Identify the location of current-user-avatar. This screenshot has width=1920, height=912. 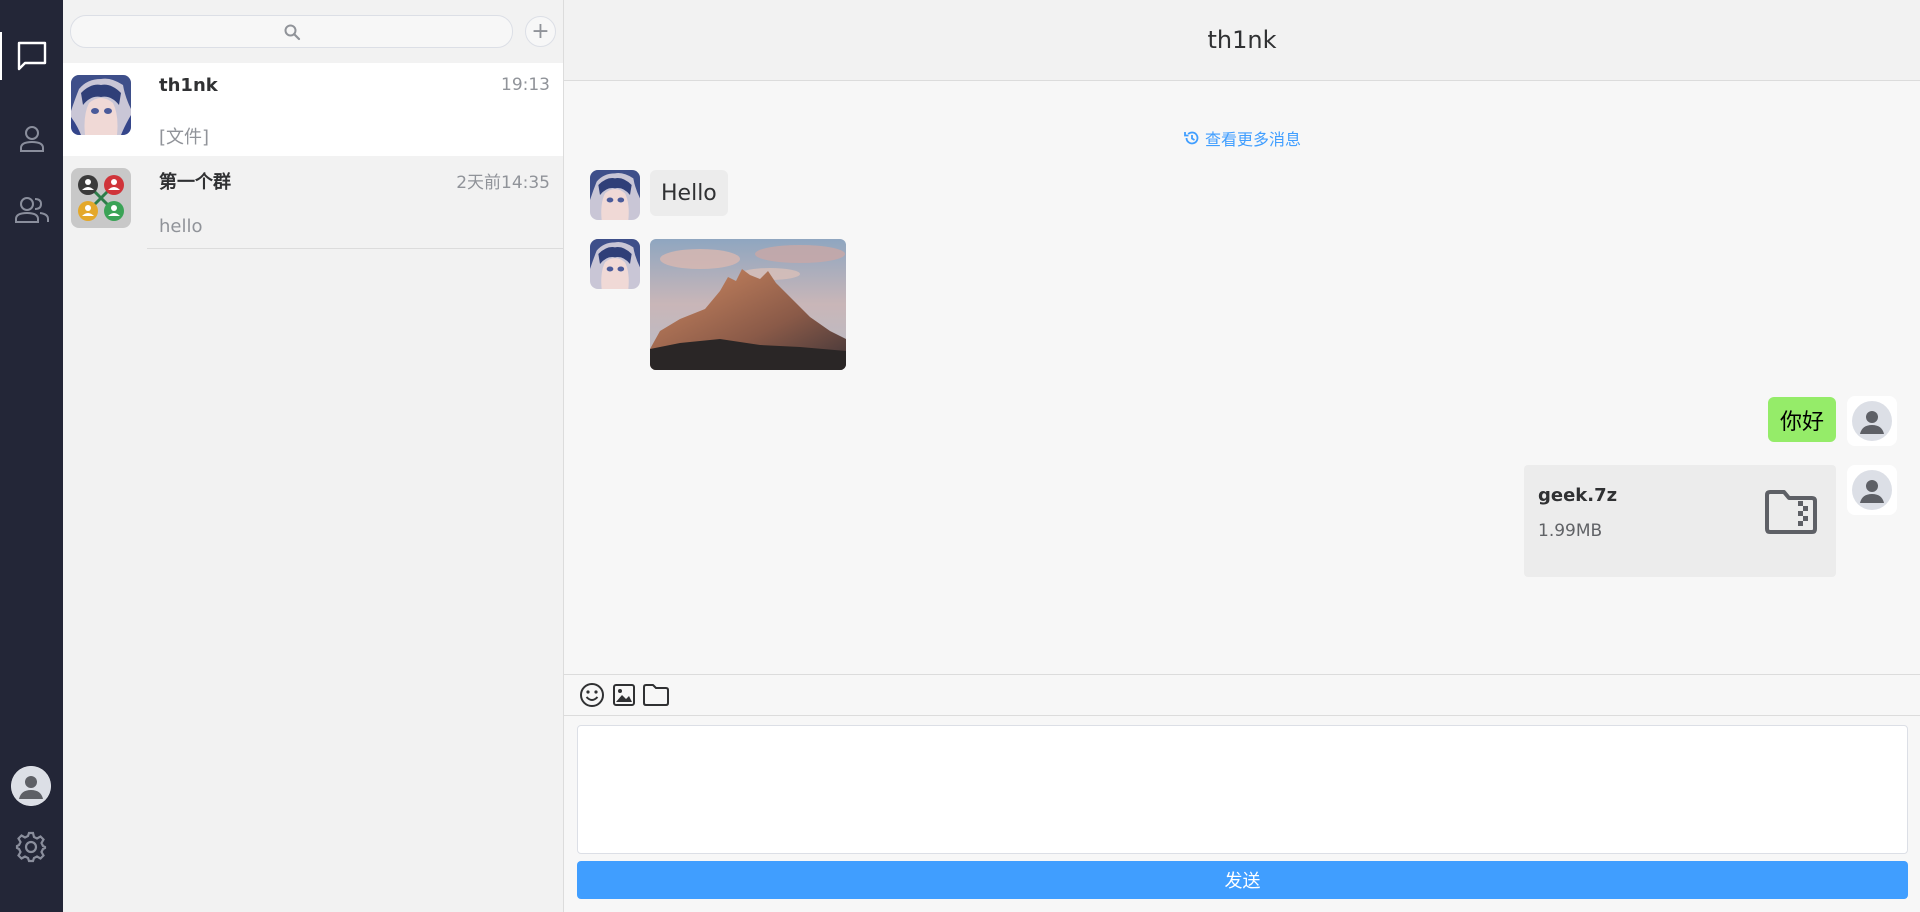
(31, 786).